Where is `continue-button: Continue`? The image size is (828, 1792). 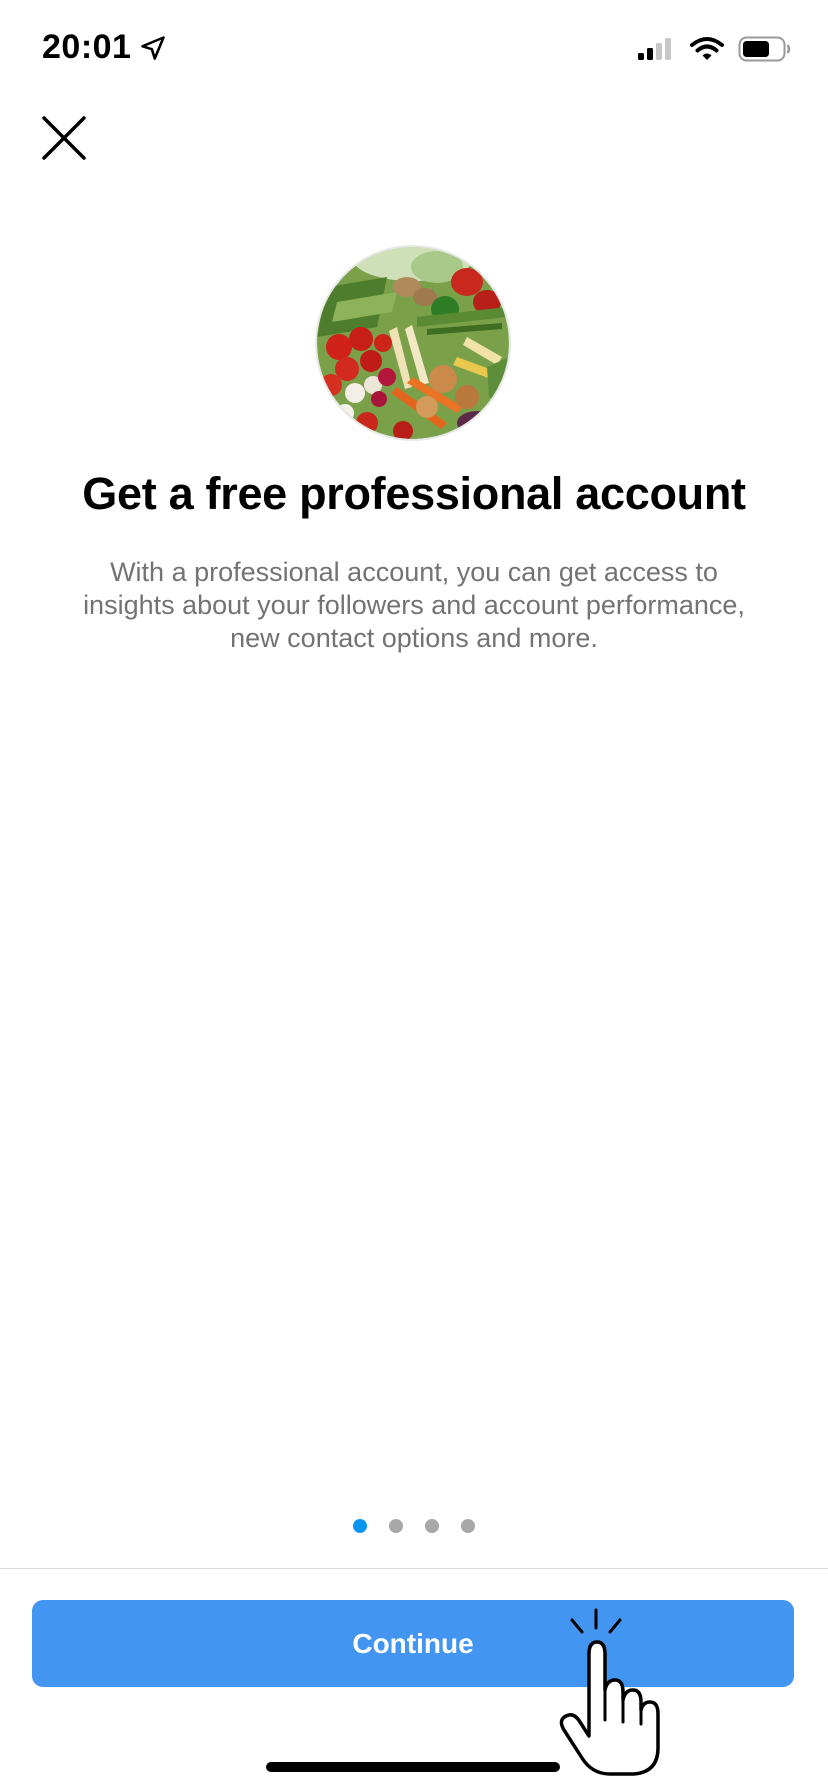 continue-button: Continue is located at coordinates (413, 1643).